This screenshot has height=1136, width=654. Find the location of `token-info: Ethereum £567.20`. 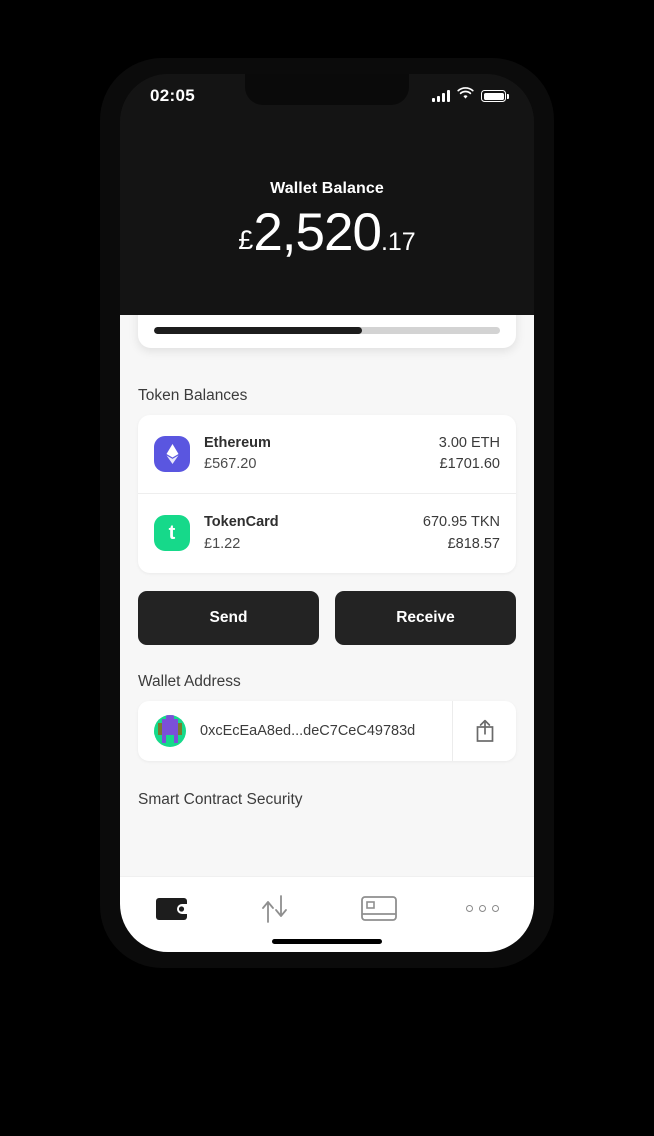

token-info: Ethereum £567.20 is located at coordinates (321, 454).